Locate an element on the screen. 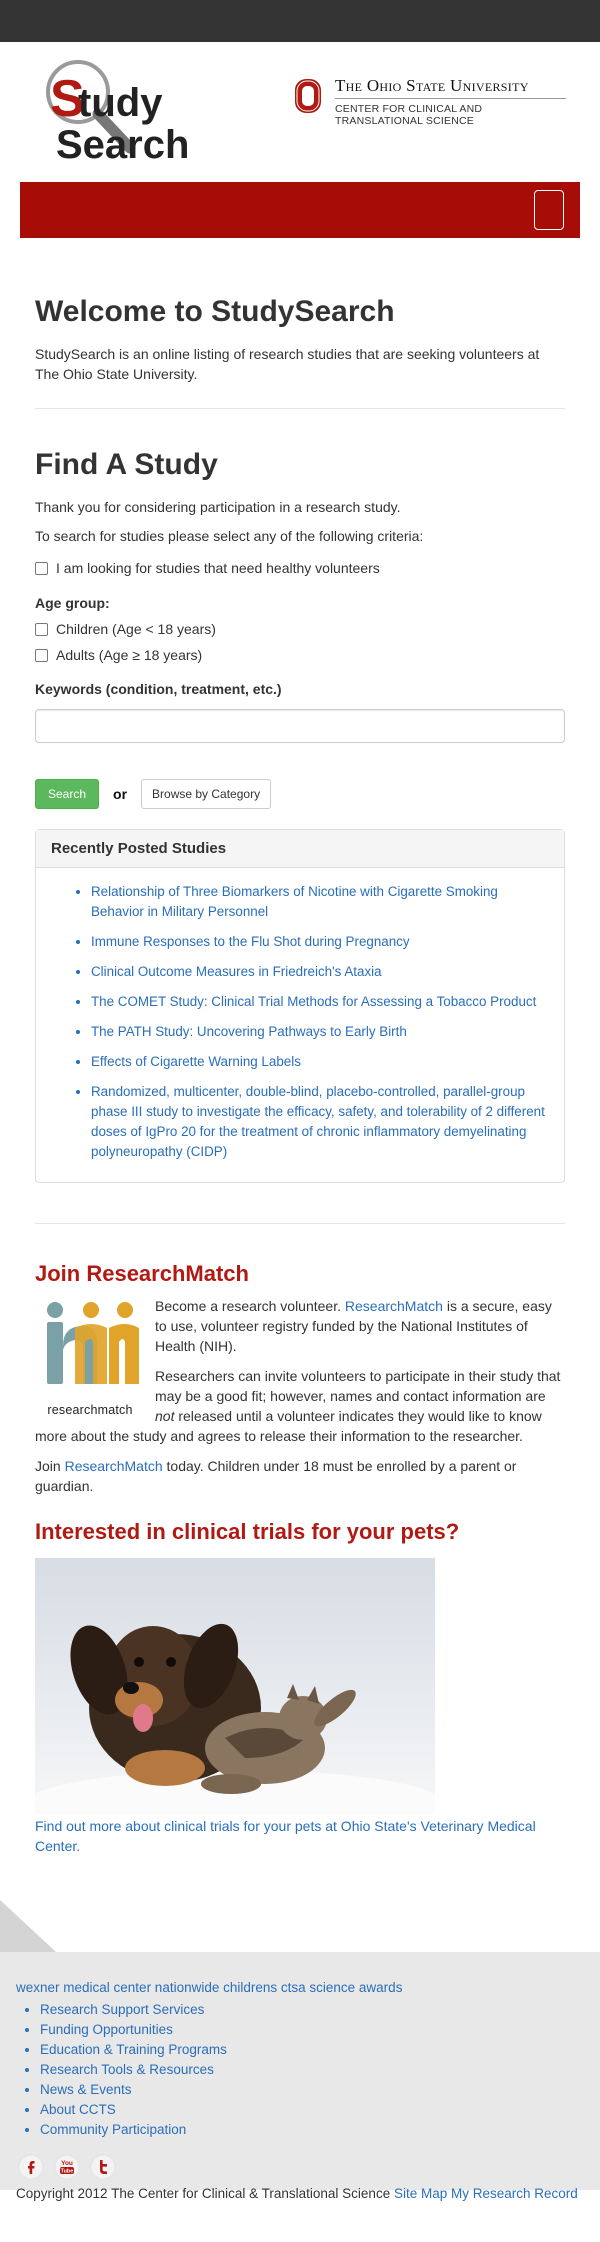 The width and height of the screenshot is (600, 2242). twitter-icon is located at coordinates (103, 2167).